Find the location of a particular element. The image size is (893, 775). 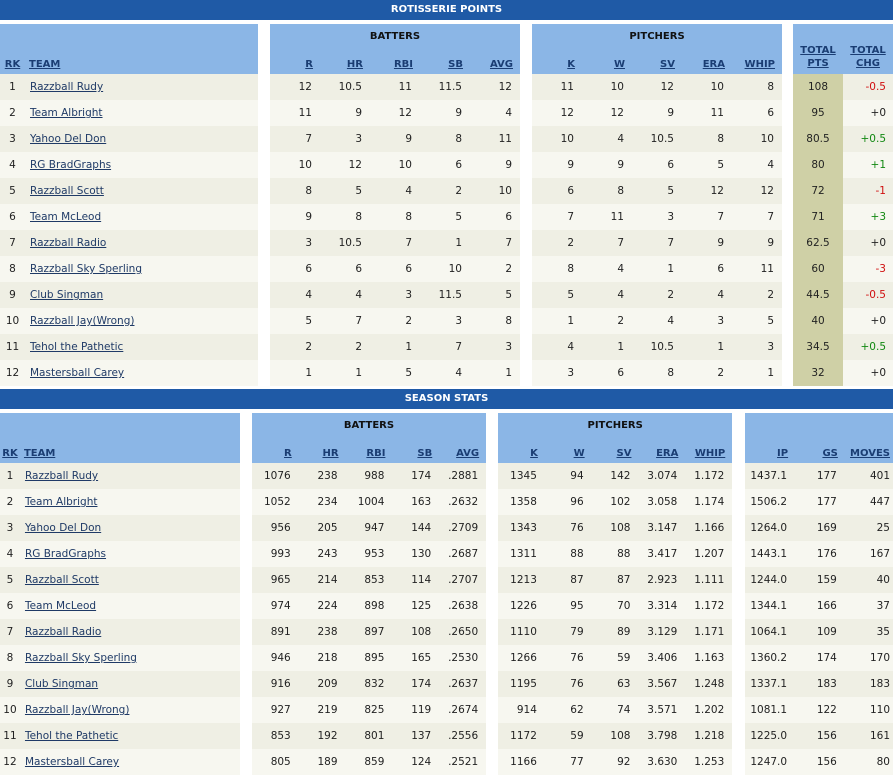

col-header-total-pts: TOTAL PTS is located at coordinates (818, 49).